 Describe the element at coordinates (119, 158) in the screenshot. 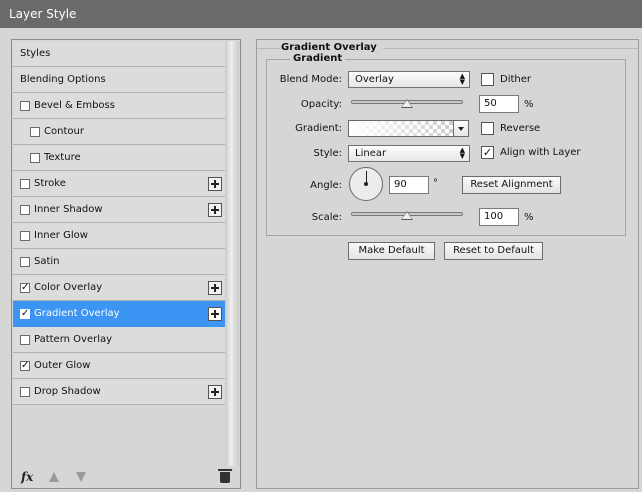

I see `style-item-texture: Texture` at that location.